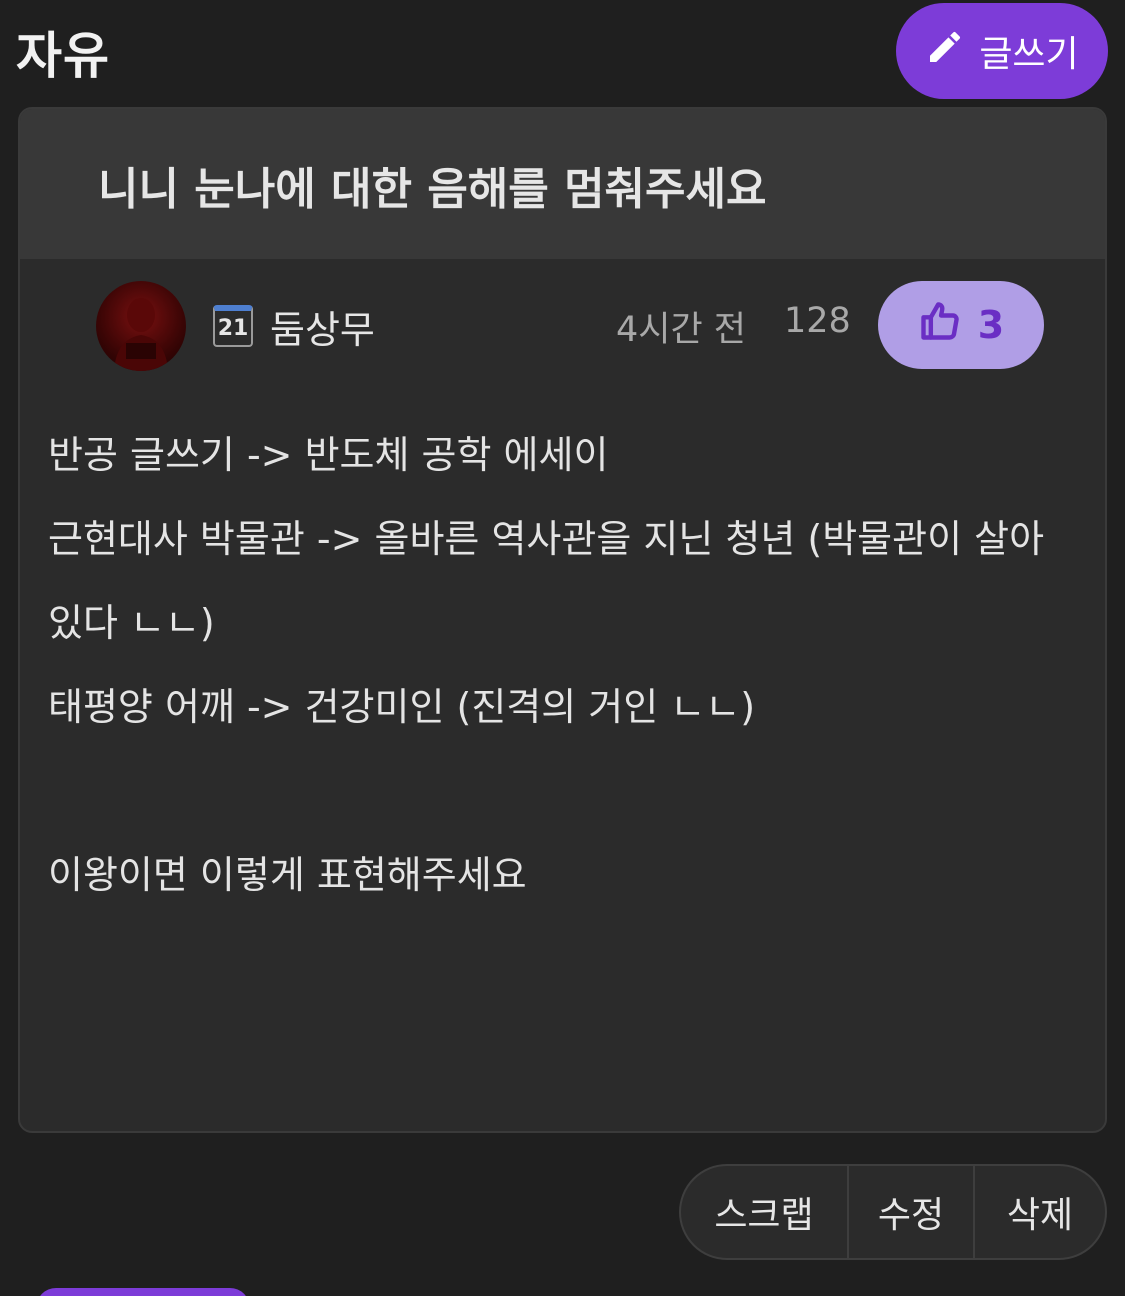 Image resolution: width=1125 pixels, height=1296 pixels. What do you see at coordinates (328, 455) in the screenshot?
I see `body-line: 반공 글쓰기 -> 반도체 공학 에세이` at bounding box center [328, 455].